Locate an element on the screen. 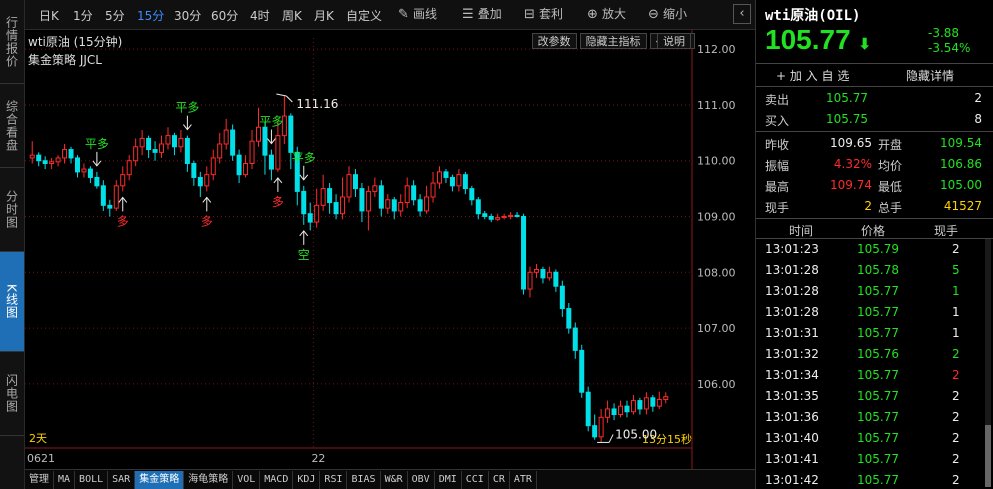  indicator-tab: 管理 is located at coordinates (39, 479).